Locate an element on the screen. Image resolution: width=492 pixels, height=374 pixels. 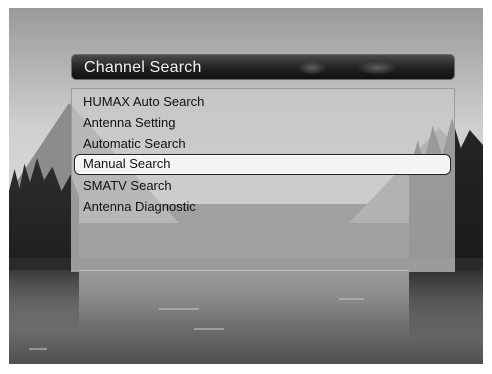
menu-item-antenna-setting: Antenna Setting is located at coordinates (263, 122).